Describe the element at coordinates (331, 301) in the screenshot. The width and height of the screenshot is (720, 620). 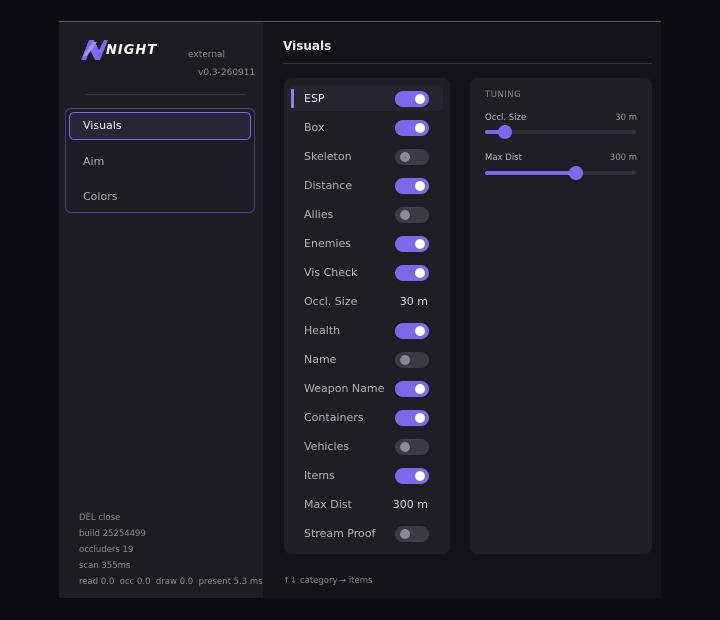
I see `option-label: Occl. Size` at that location.